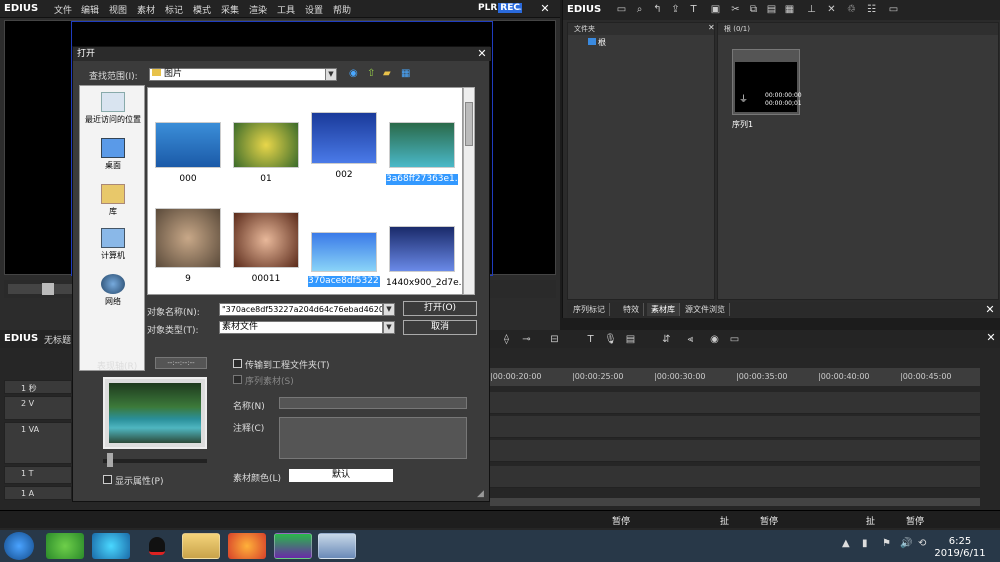 The image size is (1000, 562). Describe the element at coordinates (113, 290) in the screenshot. I see `place-network: 网络` at that location.